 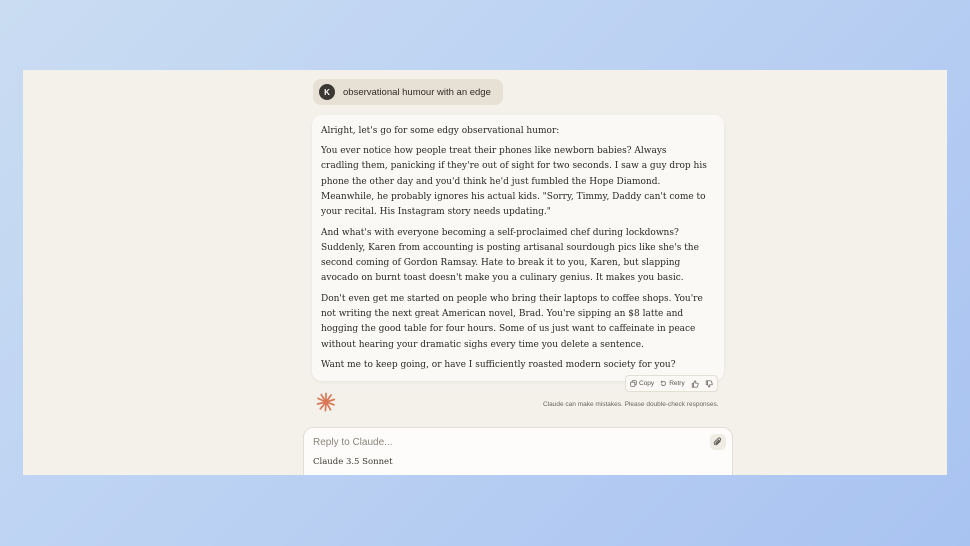 I want to click on user-avatar: K, so click(x=327, y=92).